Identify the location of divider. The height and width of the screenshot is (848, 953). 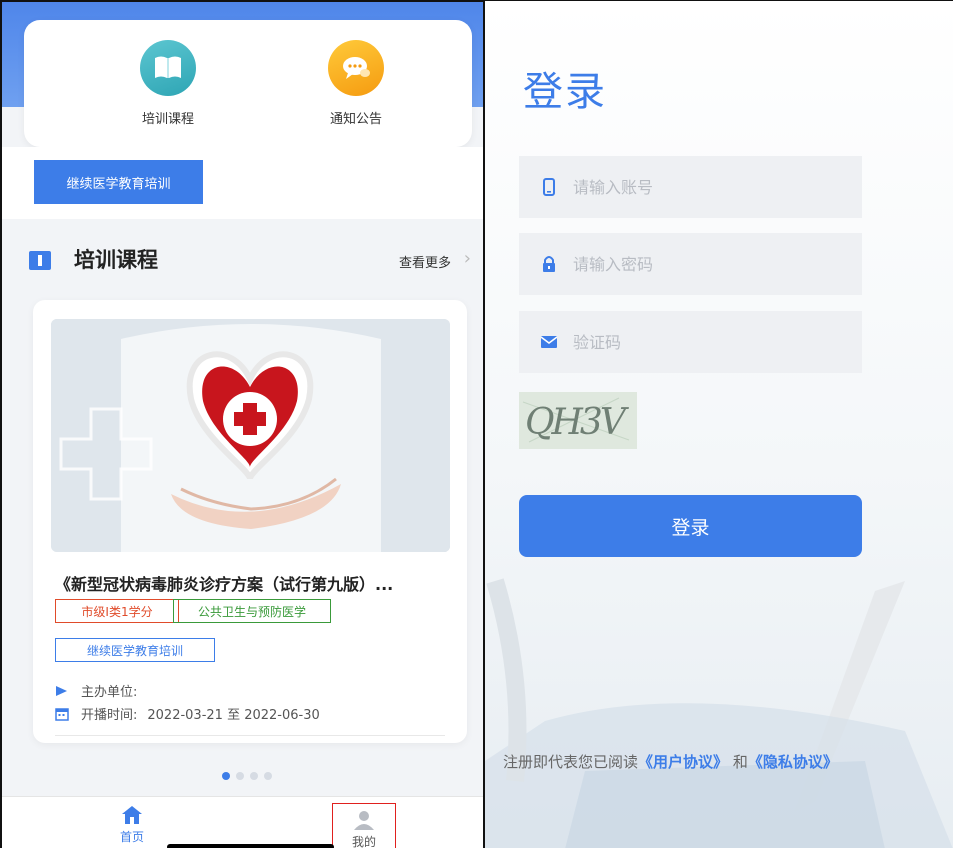
(250, 735).